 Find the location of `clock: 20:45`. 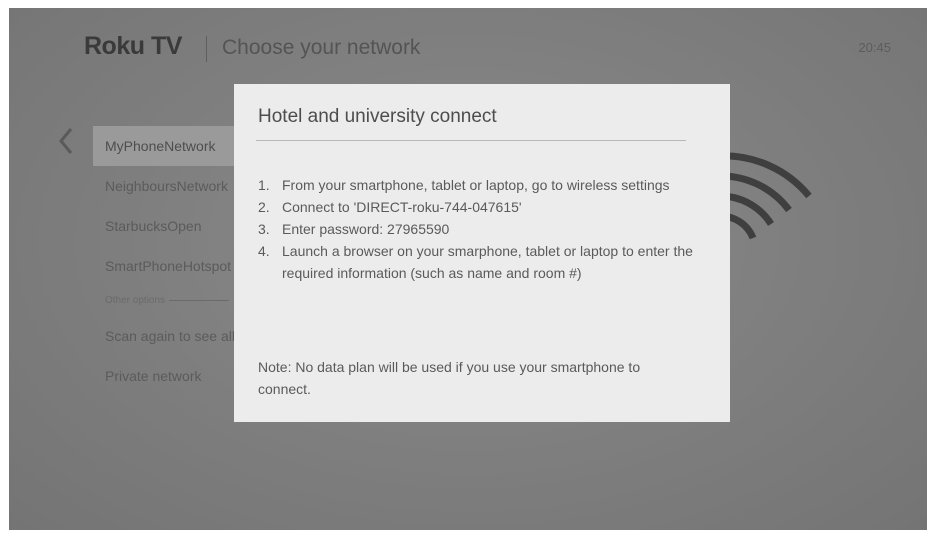

clock: 20:45 is located at coordinates (874, 47).